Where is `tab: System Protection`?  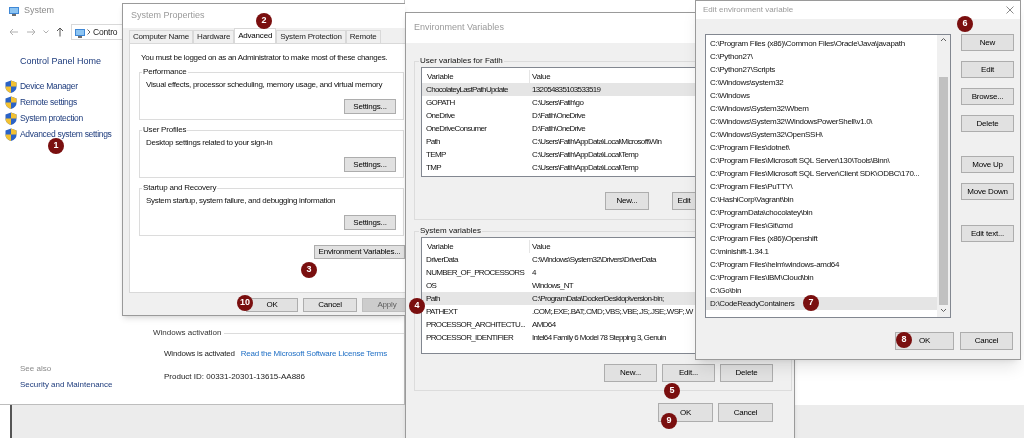
tab: System Protection is located at coordinates (311, 36).